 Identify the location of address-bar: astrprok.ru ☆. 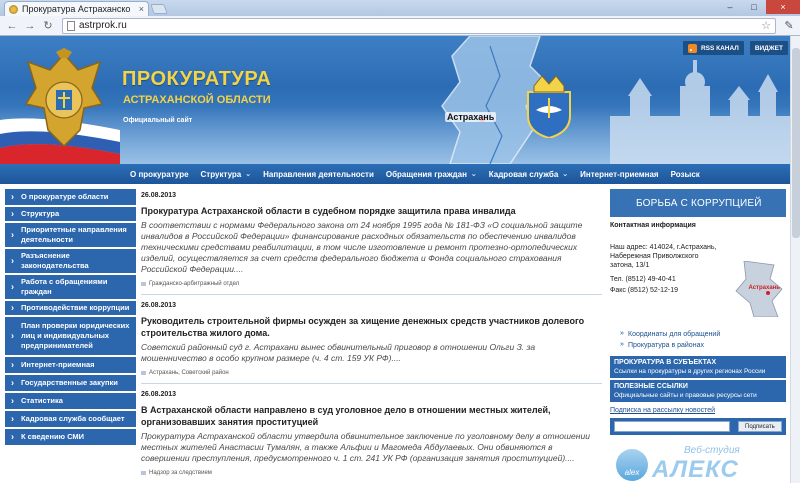
(419, 25).